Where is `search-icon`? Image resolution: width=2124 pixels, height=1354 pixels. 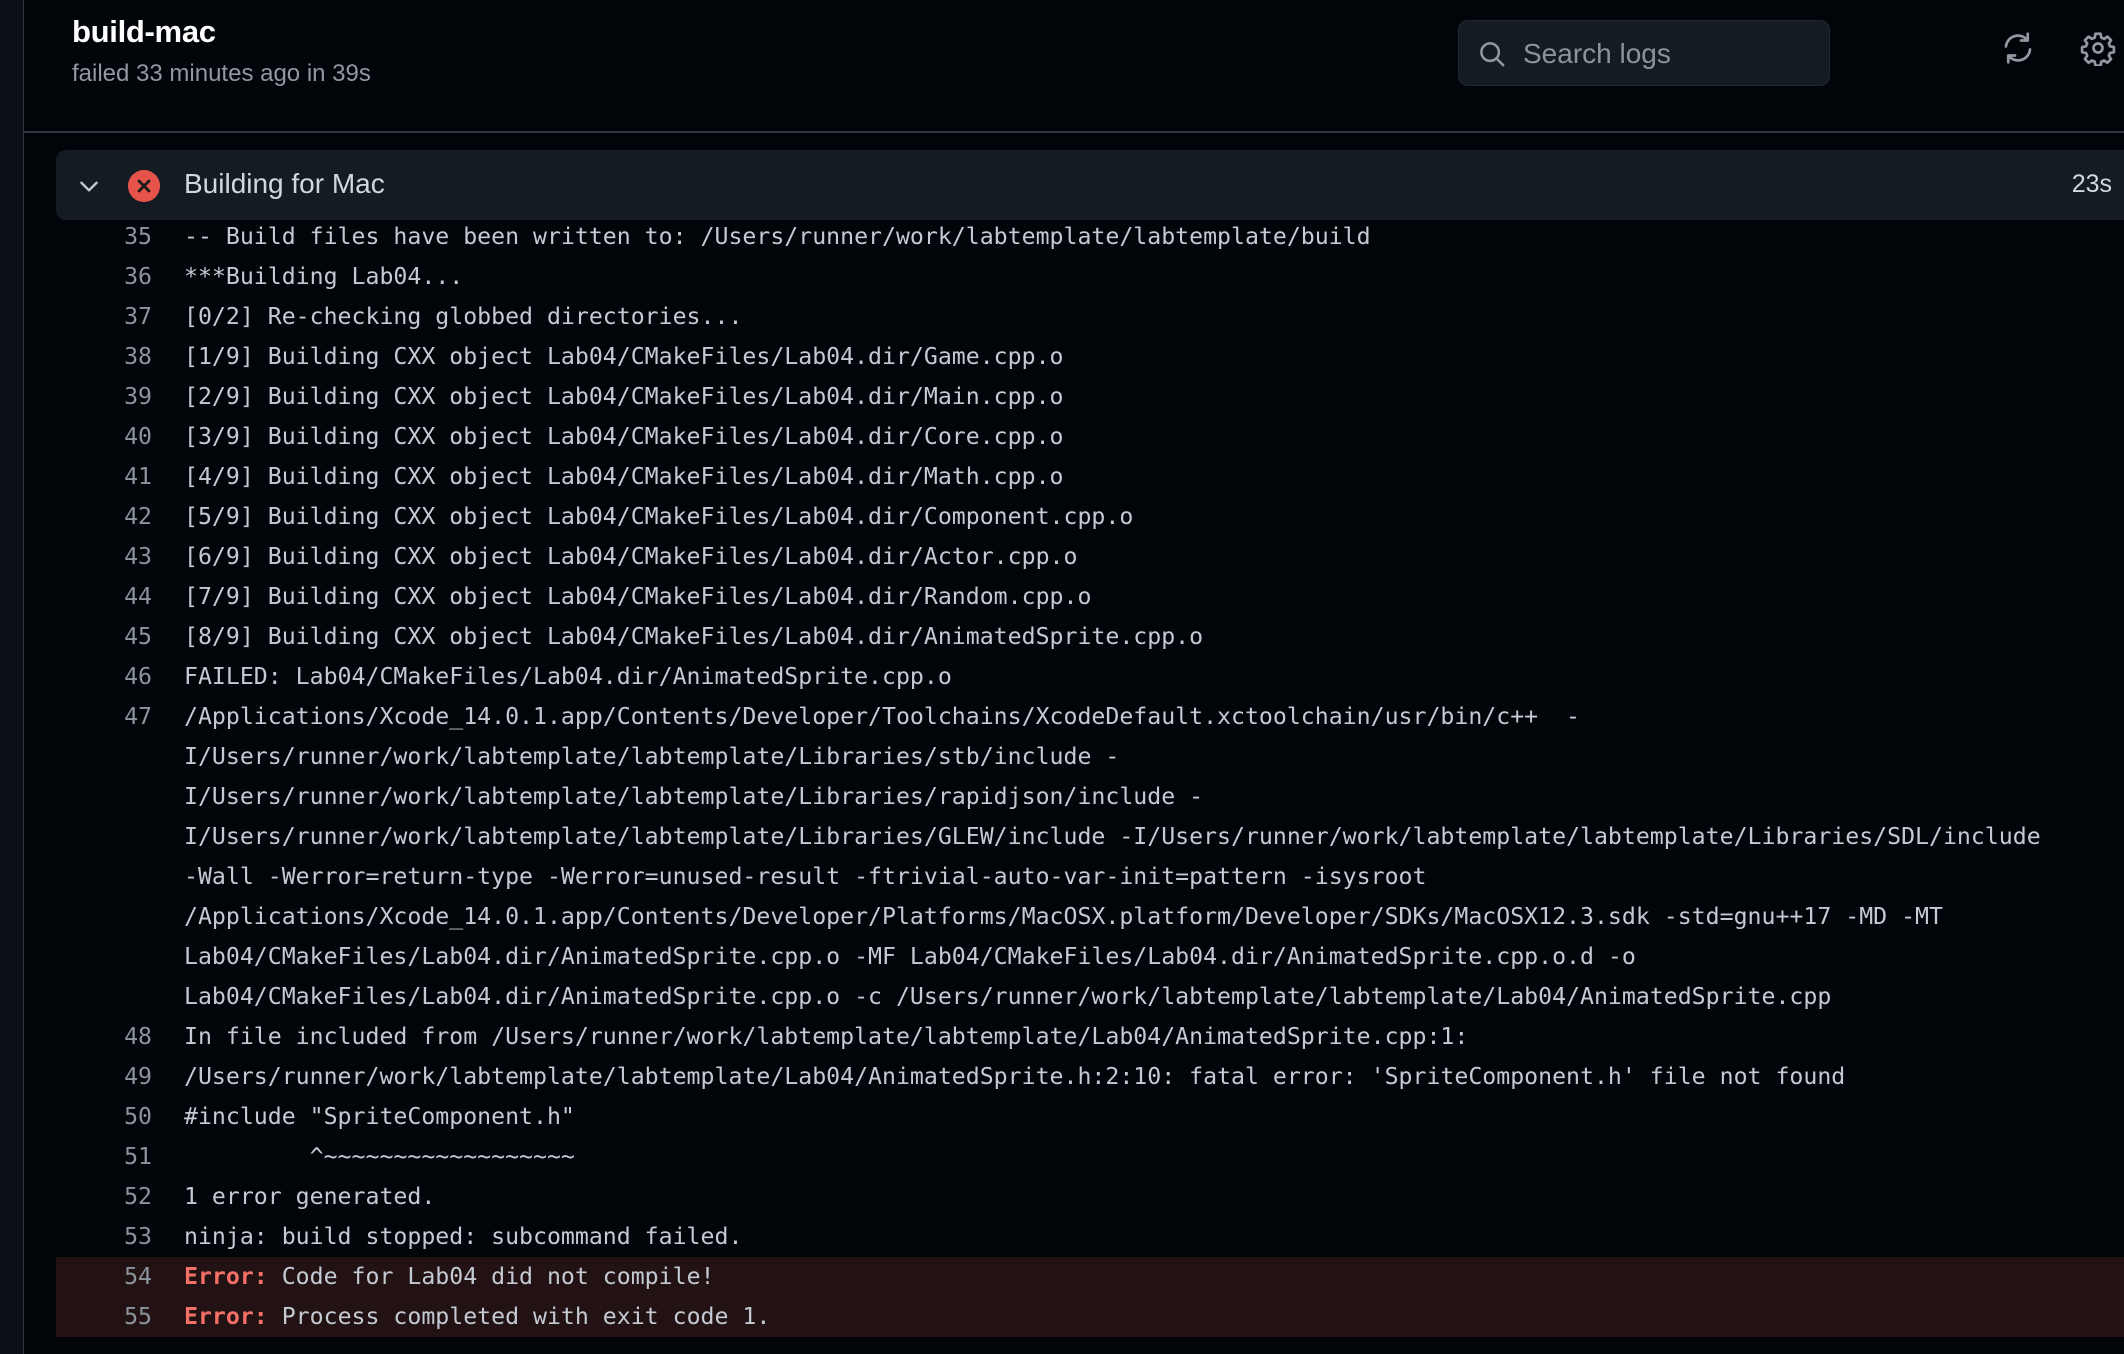
search-icon is located at coordinates (1492, 54).